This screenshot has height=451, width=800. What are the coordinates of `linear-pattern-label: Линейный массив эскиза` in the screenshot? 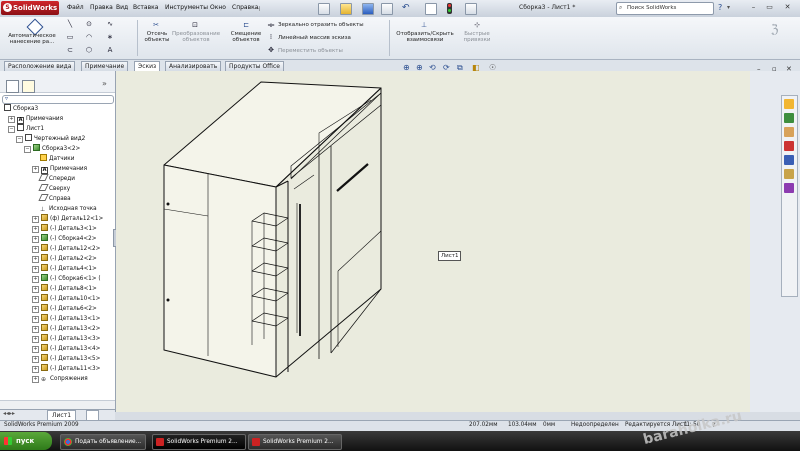 It's located at (314, 38).